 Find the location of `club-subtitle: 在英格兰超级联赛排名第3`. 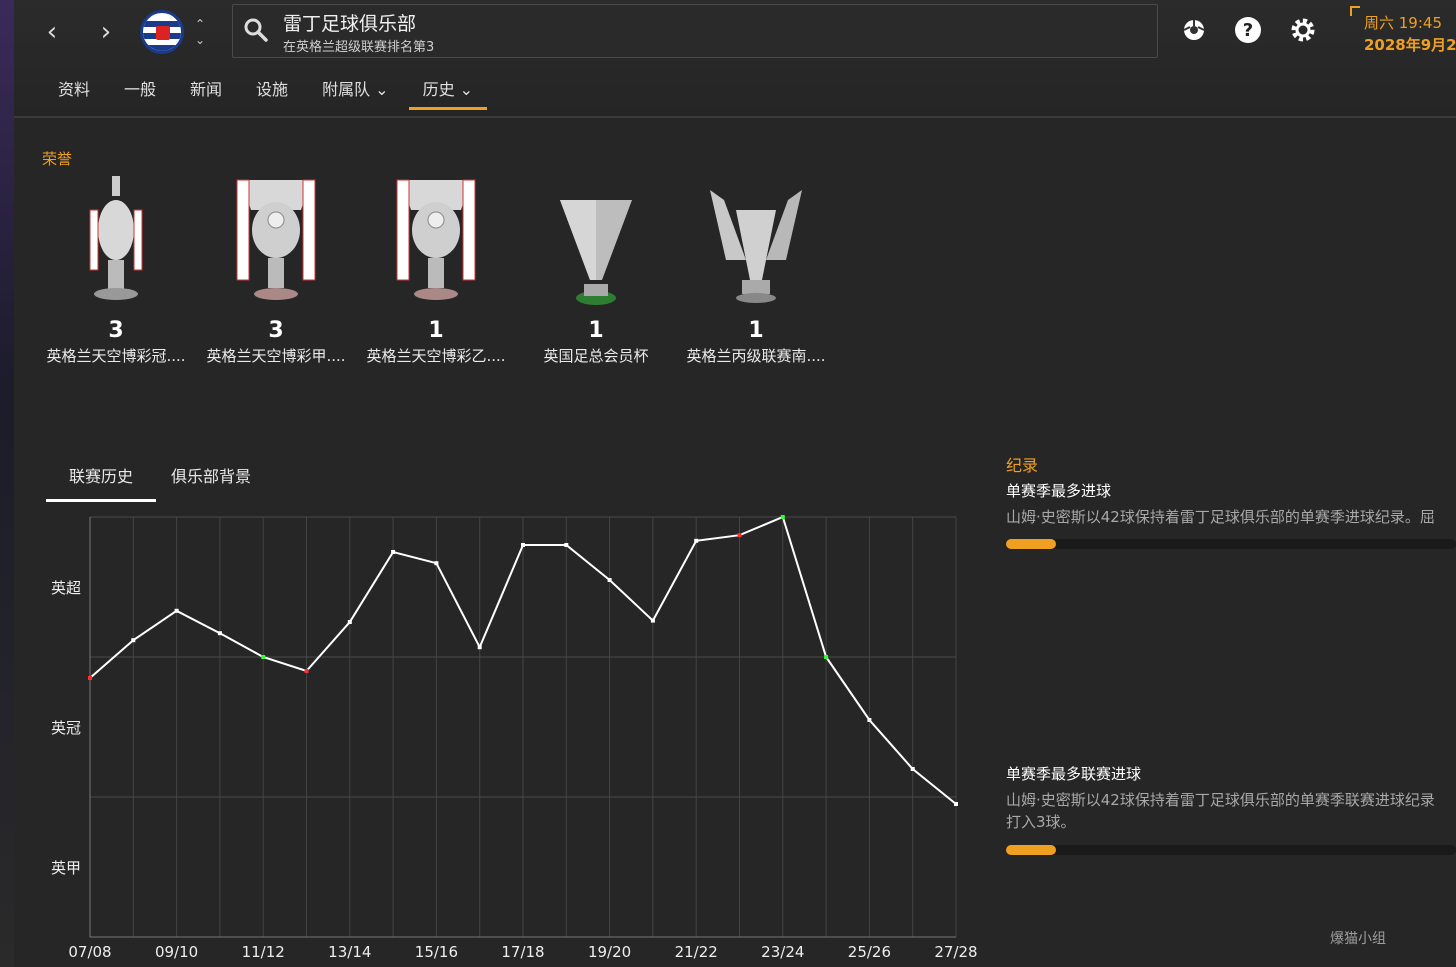

club-subtitle: 在英格兰超级联赛排名第3 is located at coordinates (359, 47).